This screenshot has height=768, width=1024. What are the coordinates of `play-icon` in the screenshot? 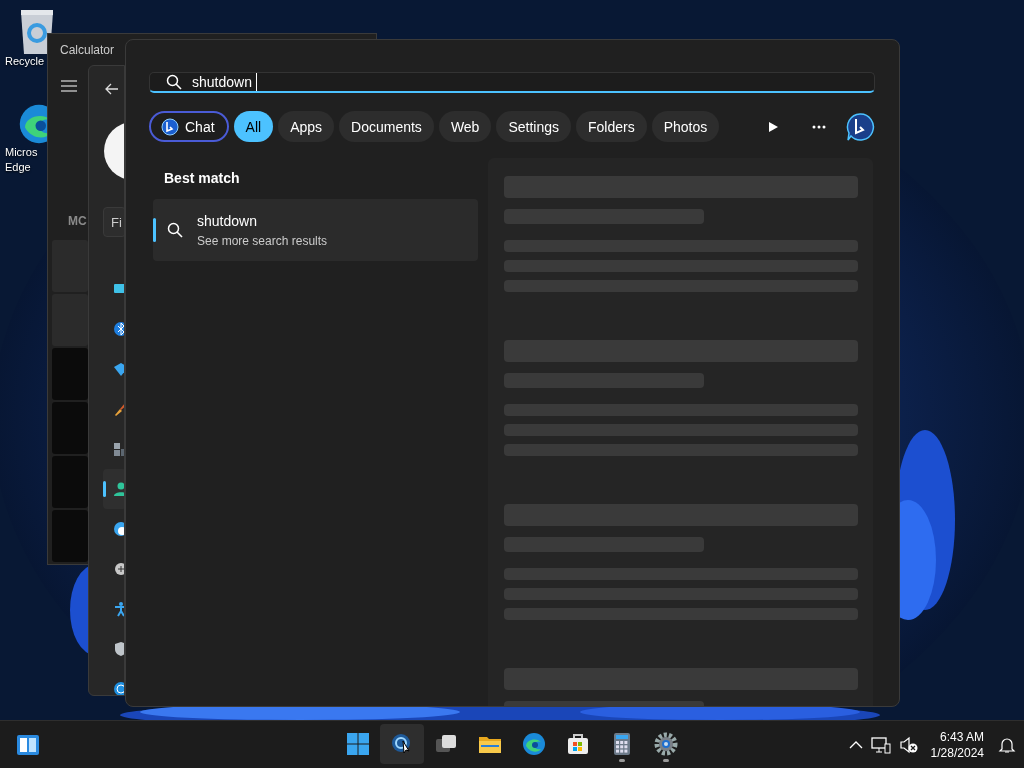 It's located at (773, 126).